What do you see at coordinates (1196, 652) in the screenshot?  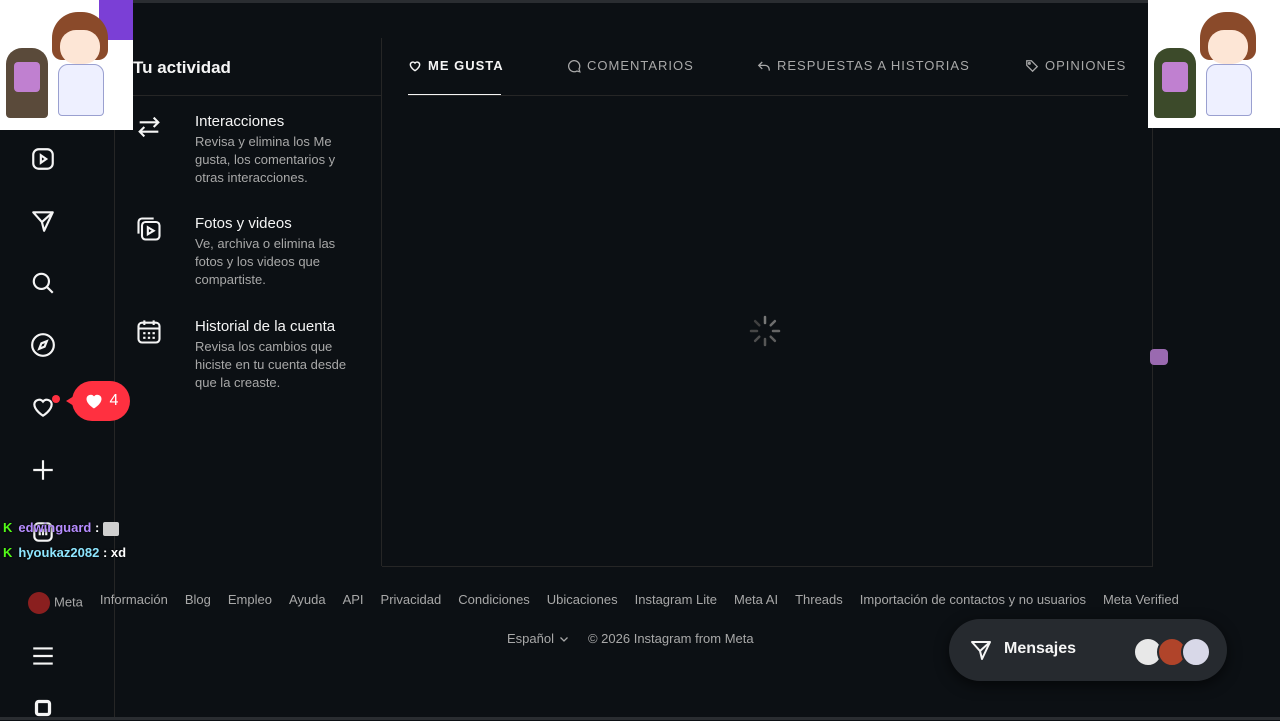 I see `avatar` at bounding box center [1196, 652].